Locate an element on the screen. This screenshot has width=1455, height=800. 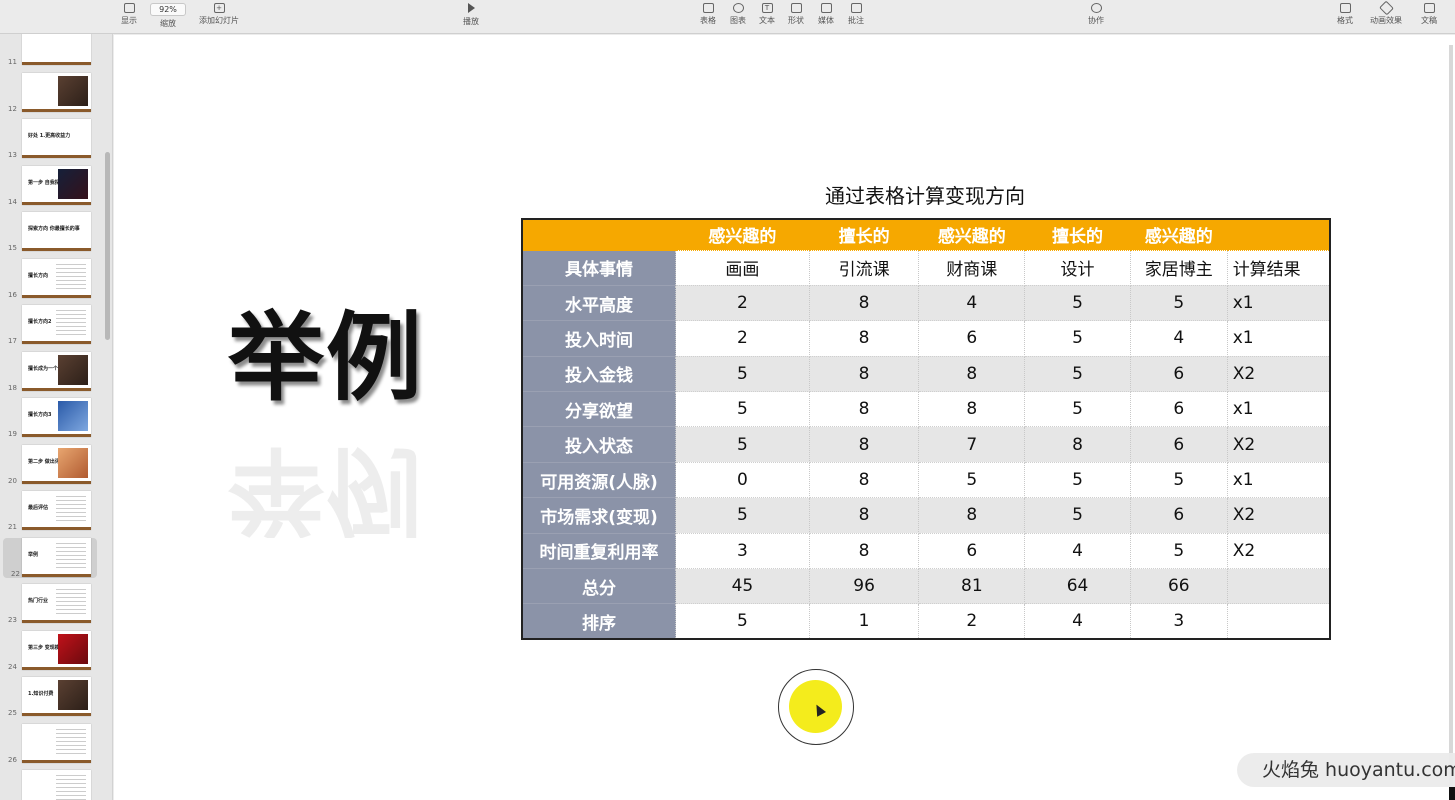
zoom-button: 92% 缩放 is located at coordinates (168, 16).